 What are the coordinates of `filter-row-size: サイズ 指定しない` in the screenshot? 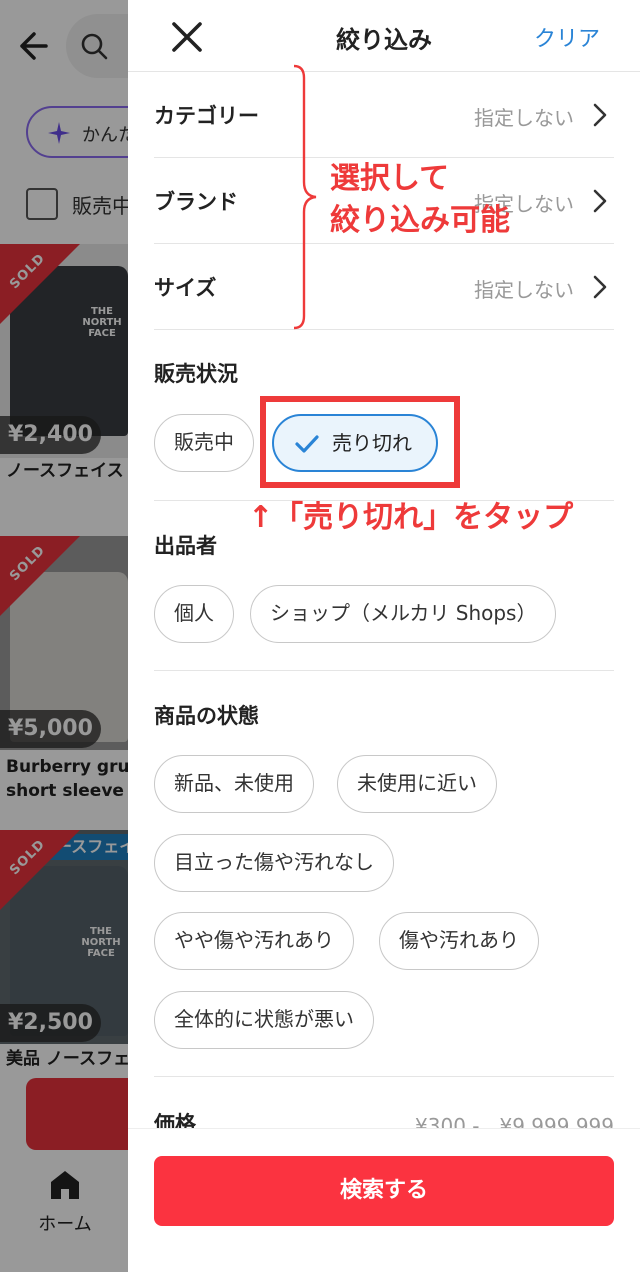 It's located at (384, 287).